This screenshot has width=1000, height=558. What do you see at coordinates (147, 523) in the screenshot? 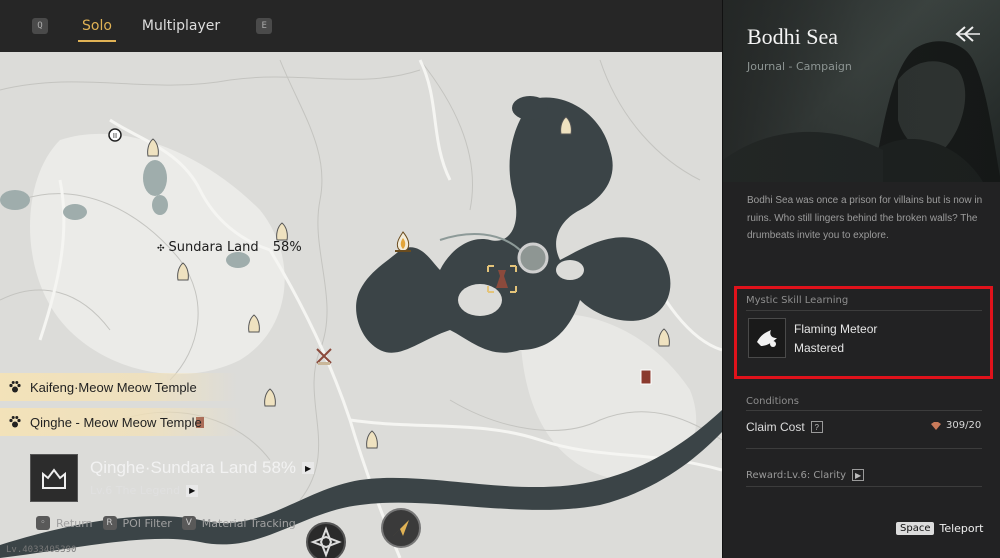
I see `hint-label: POI Filter` at bounding box center [147, 523].